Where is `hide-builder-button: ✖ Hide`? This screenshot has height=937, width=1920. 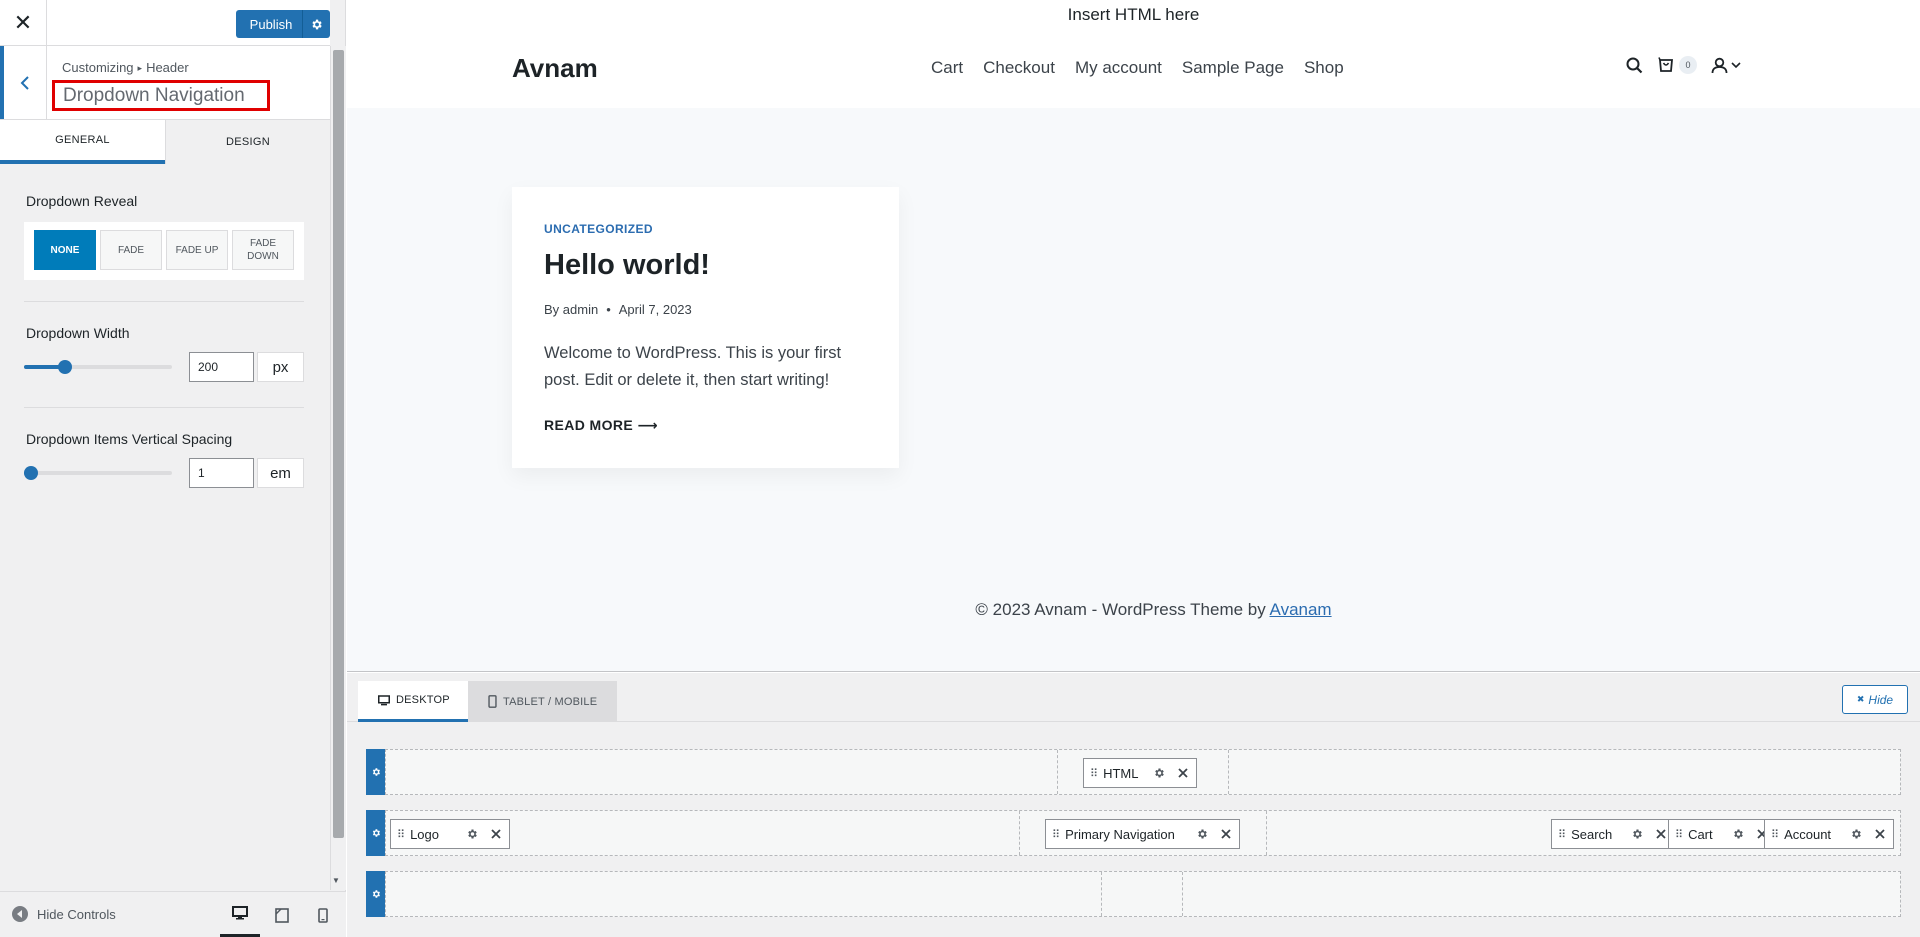
hide-builder-button: ✖ Hide is located at coordinates (1875, 699).